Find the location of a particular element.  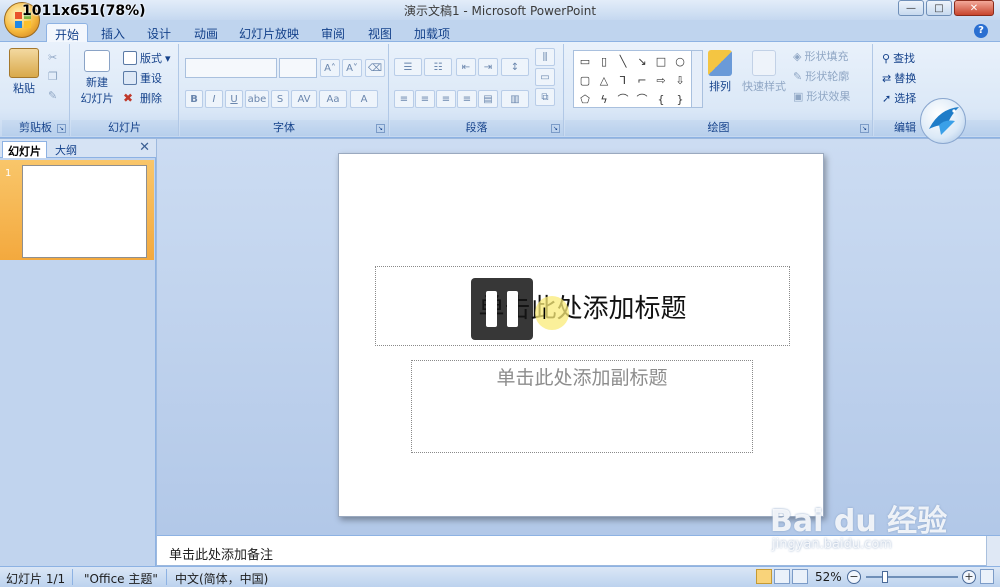

tab-outline: 大纲 is located at coordinates (66, 149).